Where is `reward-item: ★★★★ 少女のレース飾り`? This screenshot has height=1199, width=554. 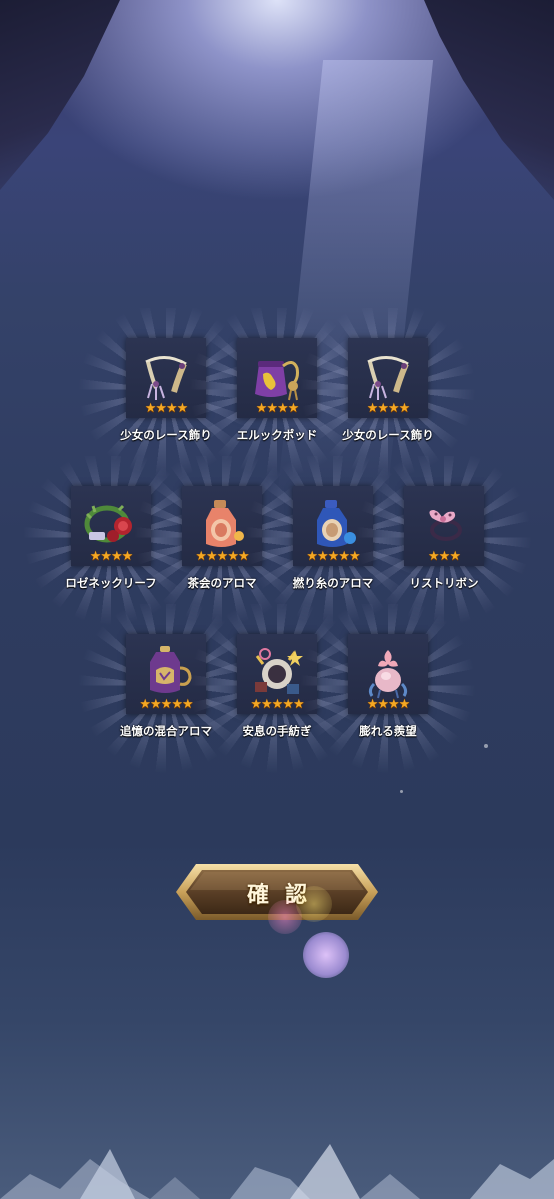
reward-item: ★★★★ 少女のレース飾り is located at coordinates (388, 393).